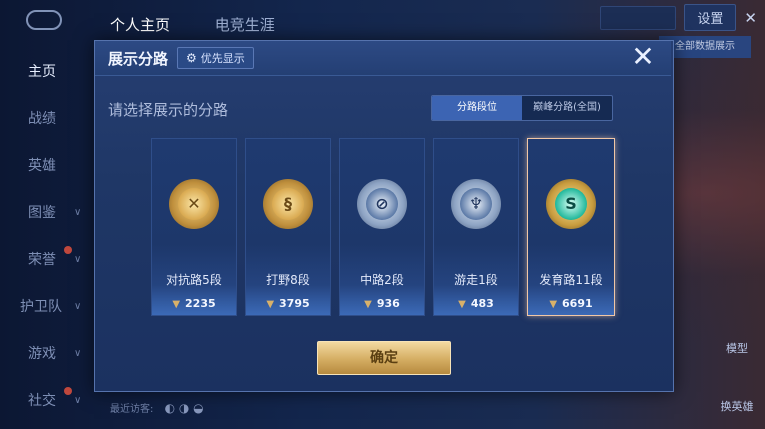 Image resolution: width=765 pixels, height=429 pixels. Describe the element at coordinates (577, 303) in the screenshot. I see `lane-score-value: 6691` at that location.